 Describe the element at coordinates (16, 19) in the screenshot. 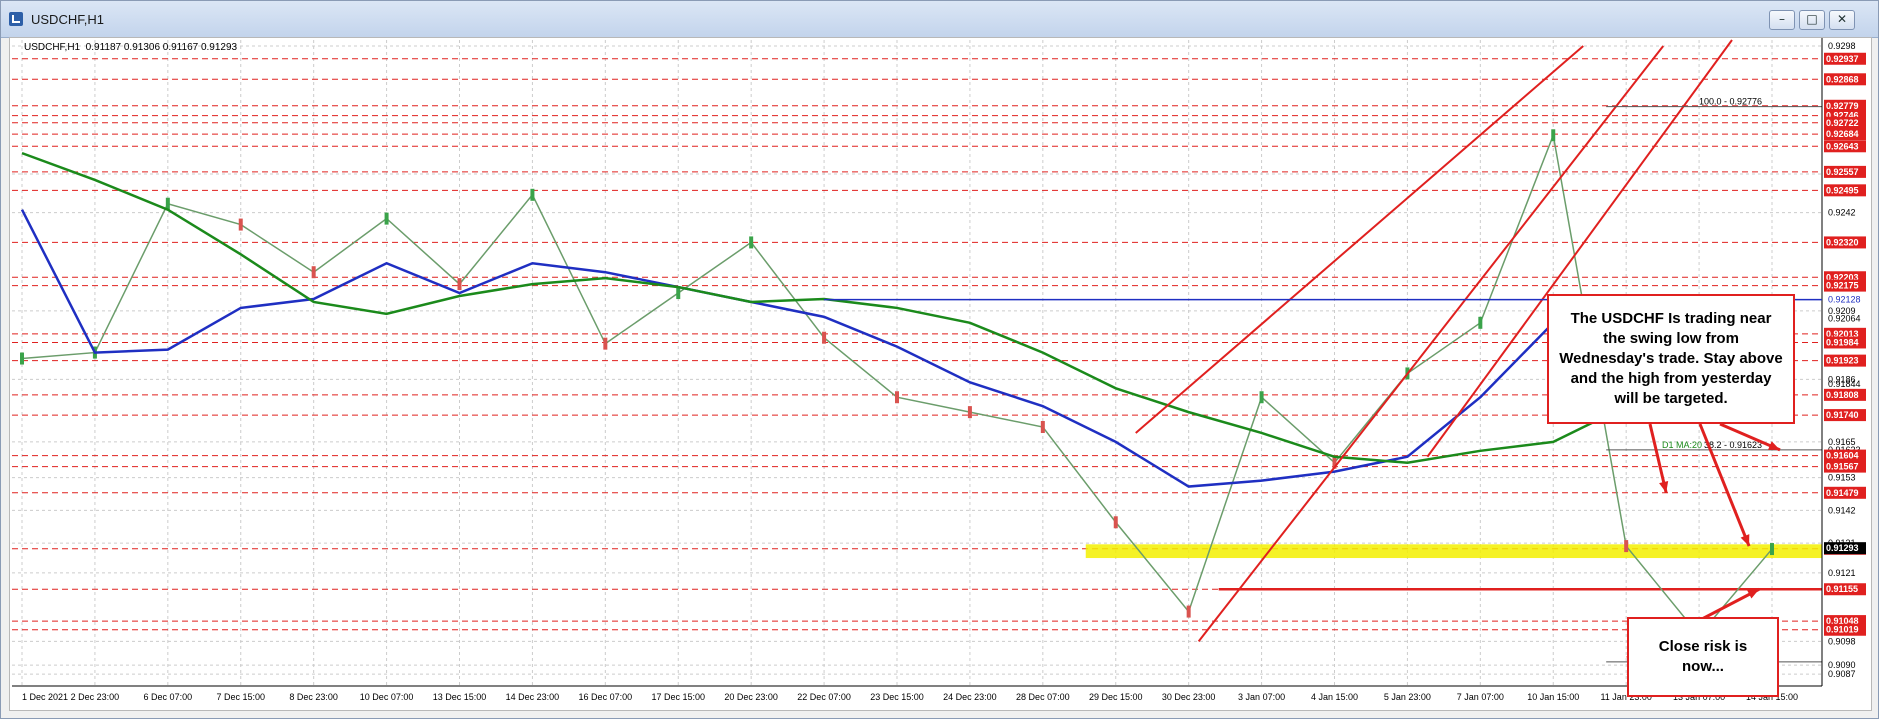

I see `chart-window-icon` at that location.